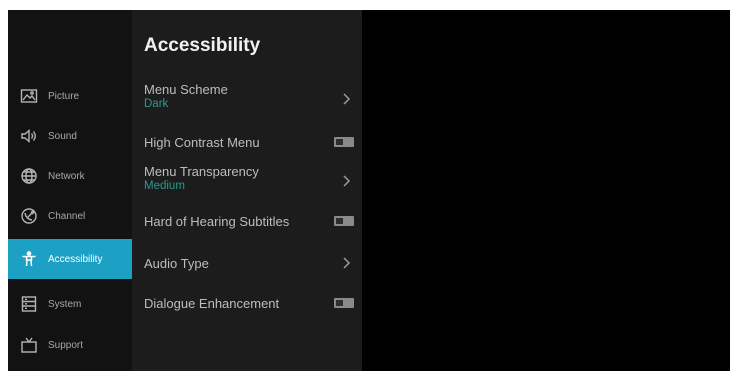 The image size is (738, 379). What do you see at coordinates (247, 182) in the screenshot?
I see `menu-transparency-row: Menu Transparency Medium` at bounding box center [247, 182].